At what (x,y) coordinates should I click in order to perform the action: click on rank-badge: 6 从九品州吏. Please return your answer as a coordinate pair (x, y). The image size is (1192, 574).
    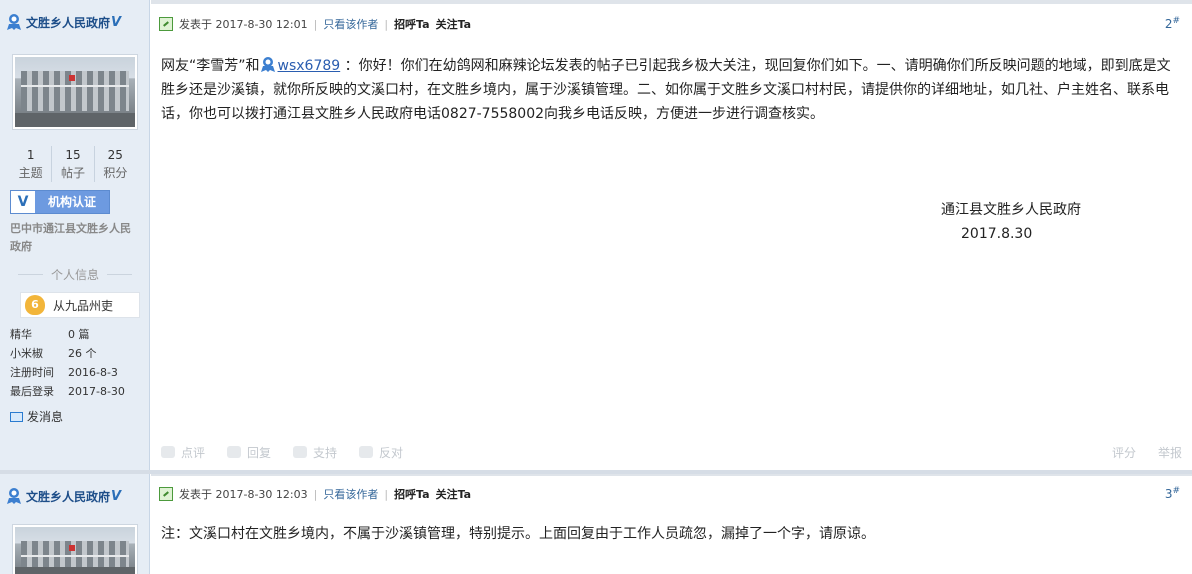
    Looking at the image, I should click on (80, 305).